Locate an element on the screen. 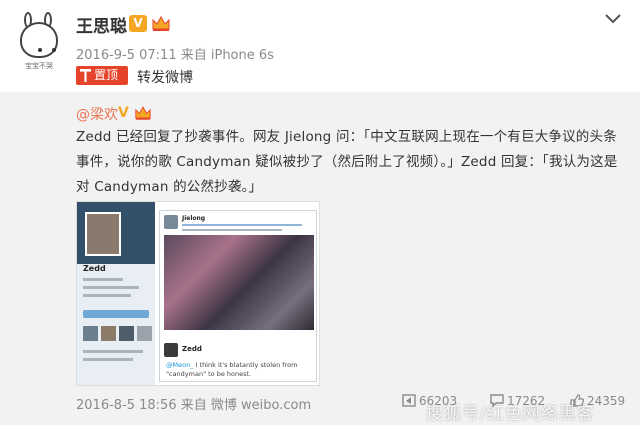 The image size is (640, 425). post-meta: 2016-9-5 07:11 来自 iPhone 6s is located at coordinates (175, 55).